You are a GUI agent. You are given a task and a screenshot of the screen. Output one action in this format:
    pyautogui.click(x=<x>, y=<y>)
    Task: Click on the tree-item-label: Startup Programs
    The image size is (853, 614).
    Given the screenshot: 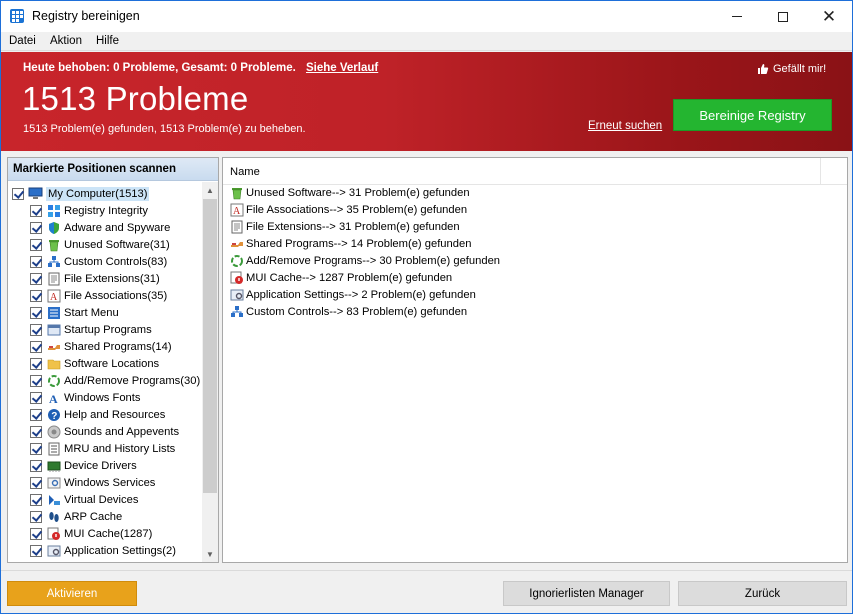 What is the action you would take?
    pyautogui.click(x=108, y=329)
    